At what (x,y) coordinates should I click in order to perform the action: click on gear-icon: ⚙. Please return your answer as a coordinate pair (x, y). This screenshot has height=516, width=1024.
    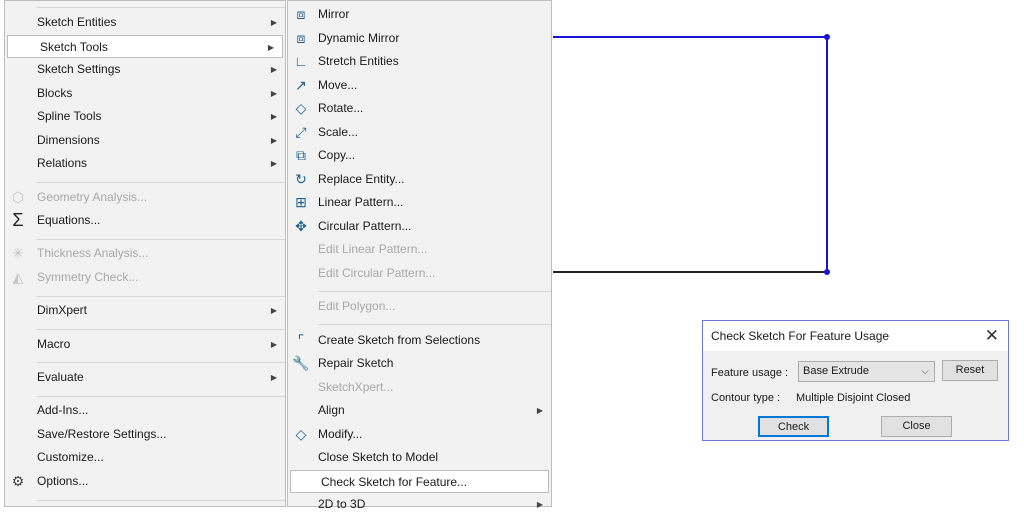
    Looking at the image, I should click on (18, 481).